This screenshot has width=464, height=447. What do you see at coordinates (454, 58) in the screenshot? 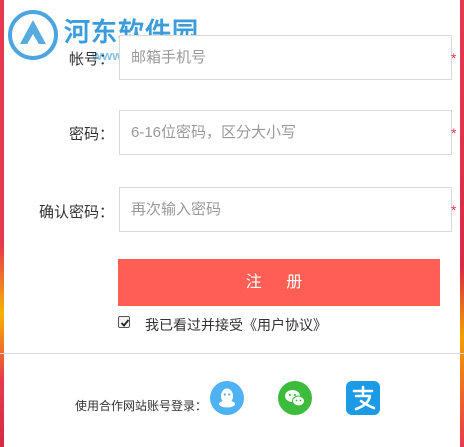
I see `account-required-mark: *` at bounding box center [454, 58].